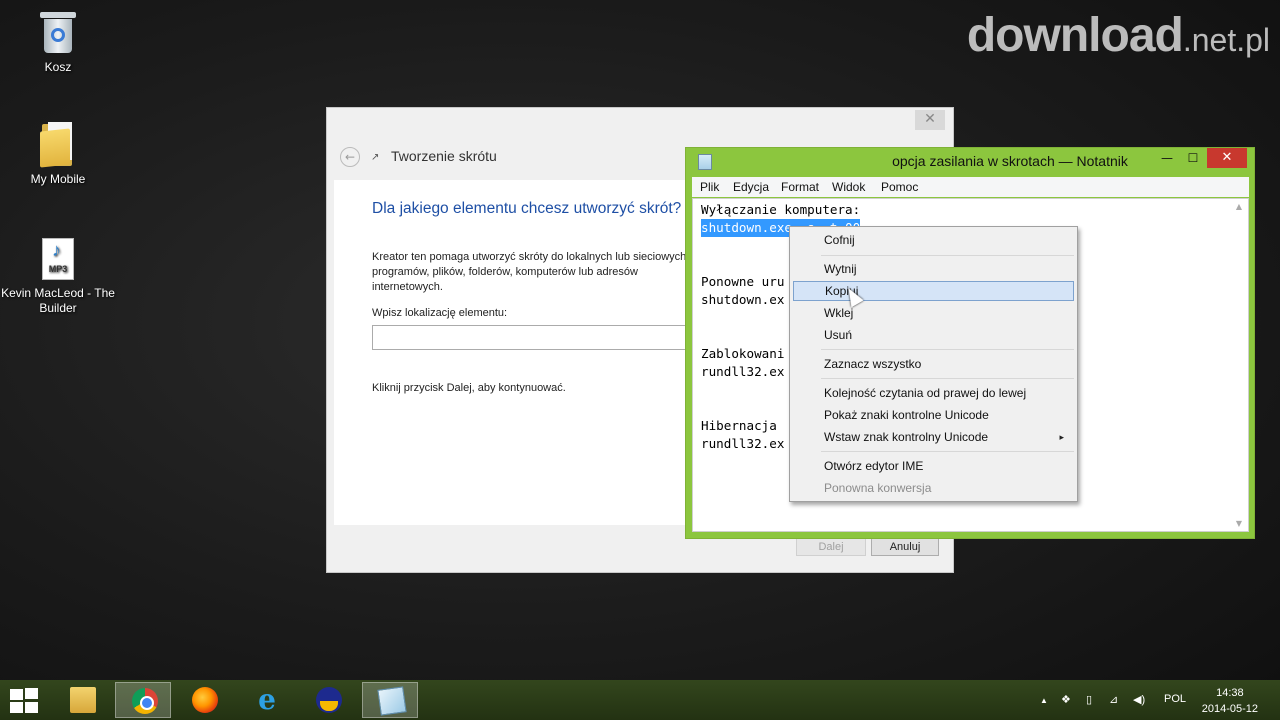 The image size is (1280, 720). What do you see at coordinates (1230, 701) in the screenshot?
I see `clock: 14:38 2014-05-12` at bounding box center [1230, 701].